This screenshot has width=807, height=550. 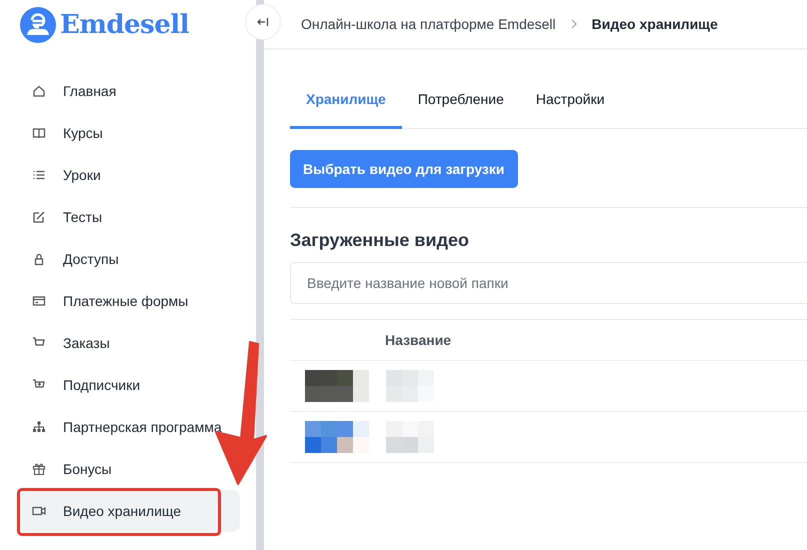 I want to click on tab: Потребление, so click(x=461, y=104).